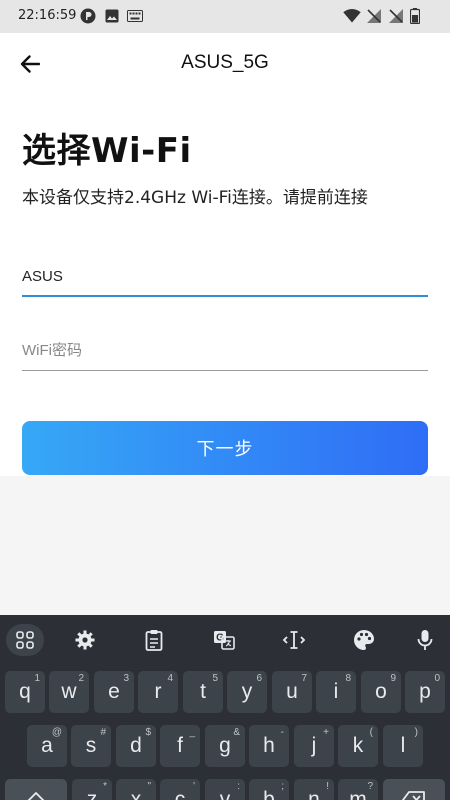 This screenshot has width=450, height=800. I want to click on key-label: u, so click(292, 691).